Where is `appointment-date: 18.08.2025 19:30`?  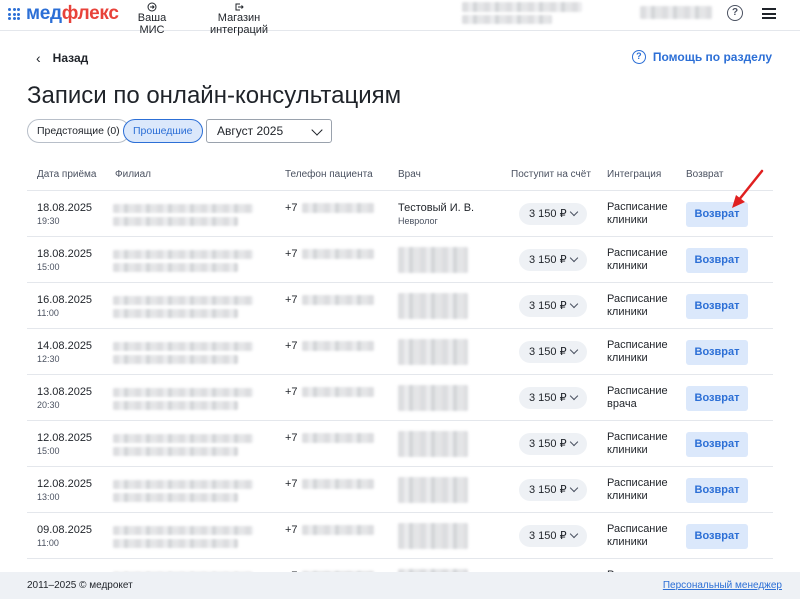 appointment-date: 18.08.2025 19:30 is located at coordinates (64, 214).